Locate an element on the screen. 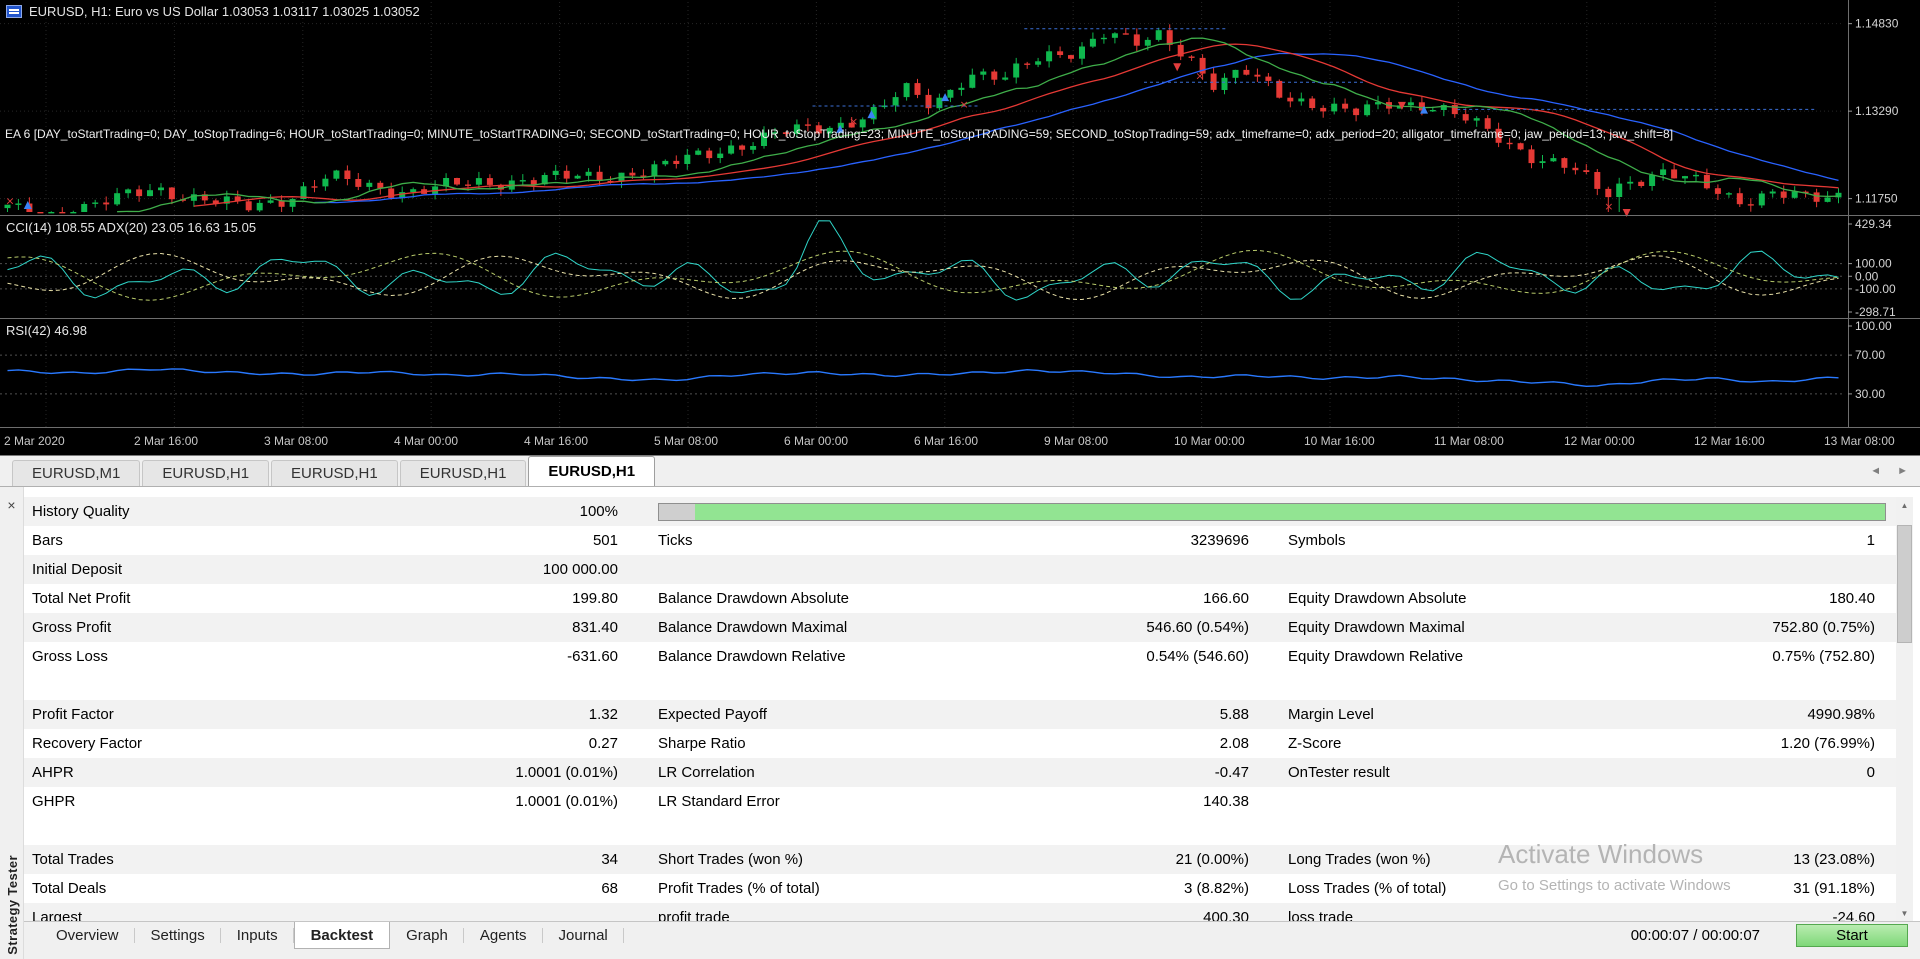 This screenshot has width=1920, height=959. tester-bottom-strip is located at coordinates (972, 954).